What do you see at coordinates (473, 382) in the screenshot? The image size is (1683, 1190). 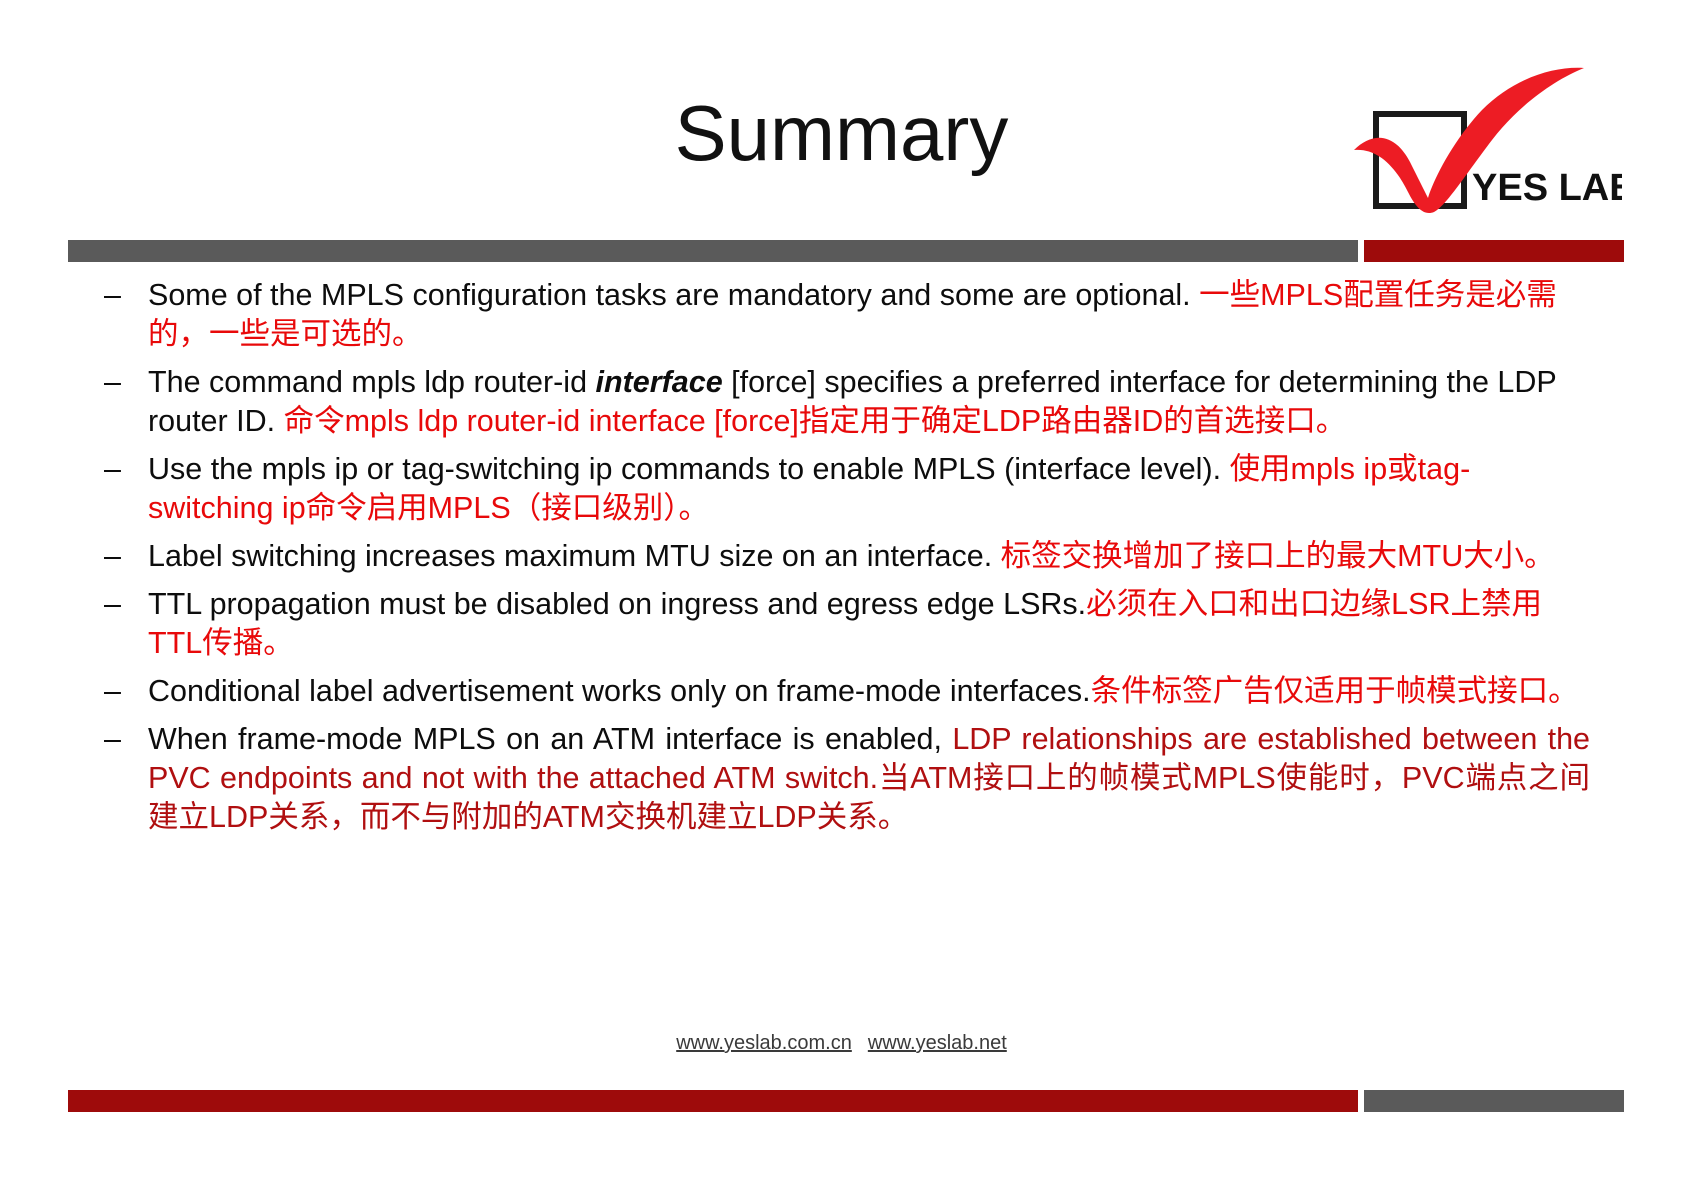 I see `command-text: mpls ldp router-id` at bounding box center [473, 382].